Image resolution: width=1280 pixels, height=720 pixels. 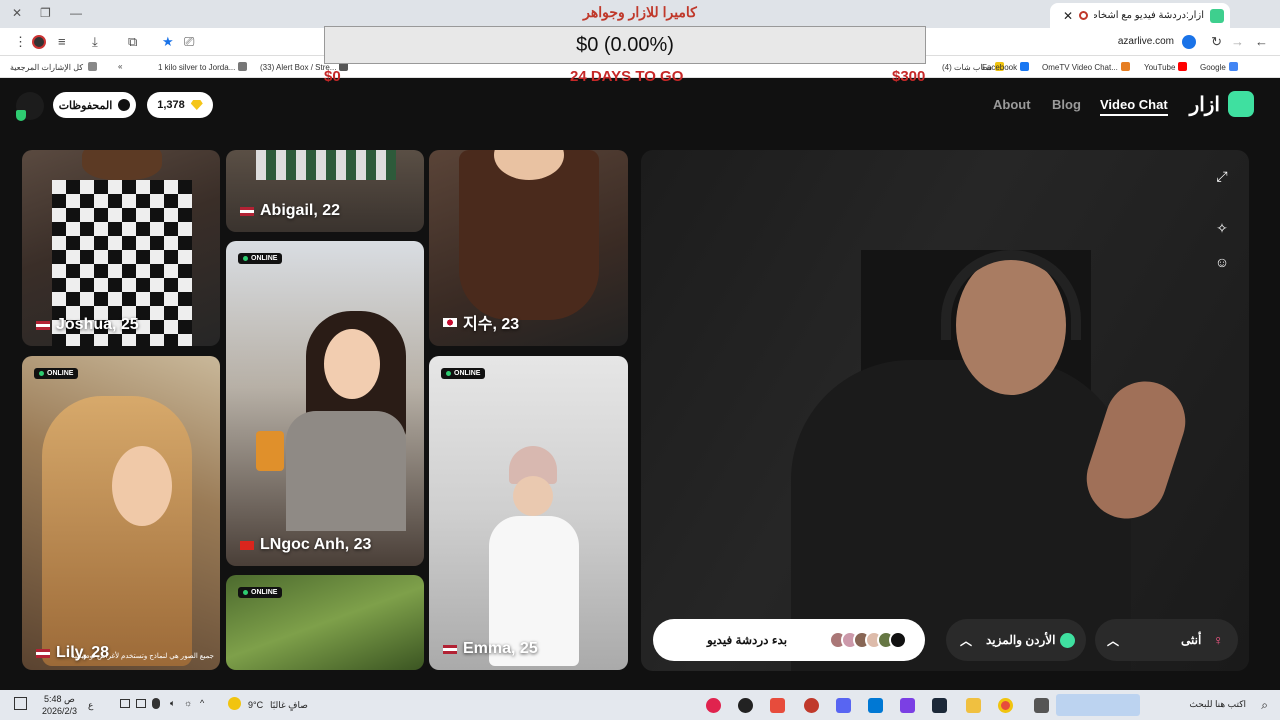 What do you see at coordinates (1146, 41) in the screenshot?
I see `url-field: azarlive.com` at bounding box center [1146, 41].